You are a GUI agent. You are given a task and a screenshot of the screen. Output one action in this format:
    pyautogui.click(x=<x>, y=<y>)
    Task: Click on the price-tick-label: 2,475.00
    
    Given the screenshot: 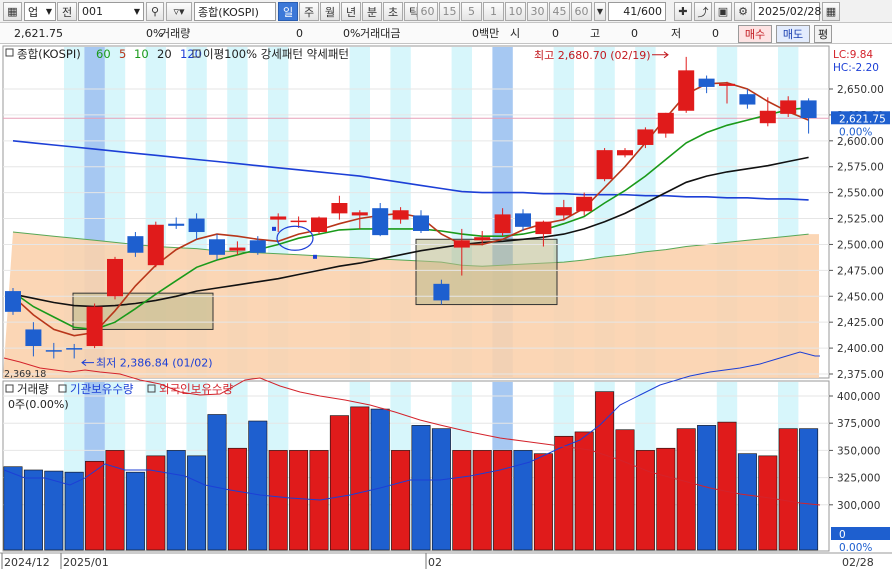 What is the action you would take?
    pyautogui.click(x=860, y=271)
    